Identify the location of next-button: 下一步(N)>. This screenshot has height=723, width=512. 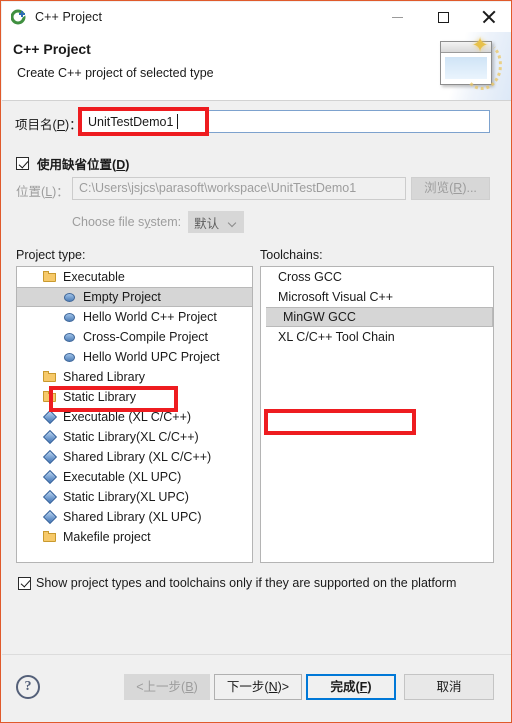
(258, 687).